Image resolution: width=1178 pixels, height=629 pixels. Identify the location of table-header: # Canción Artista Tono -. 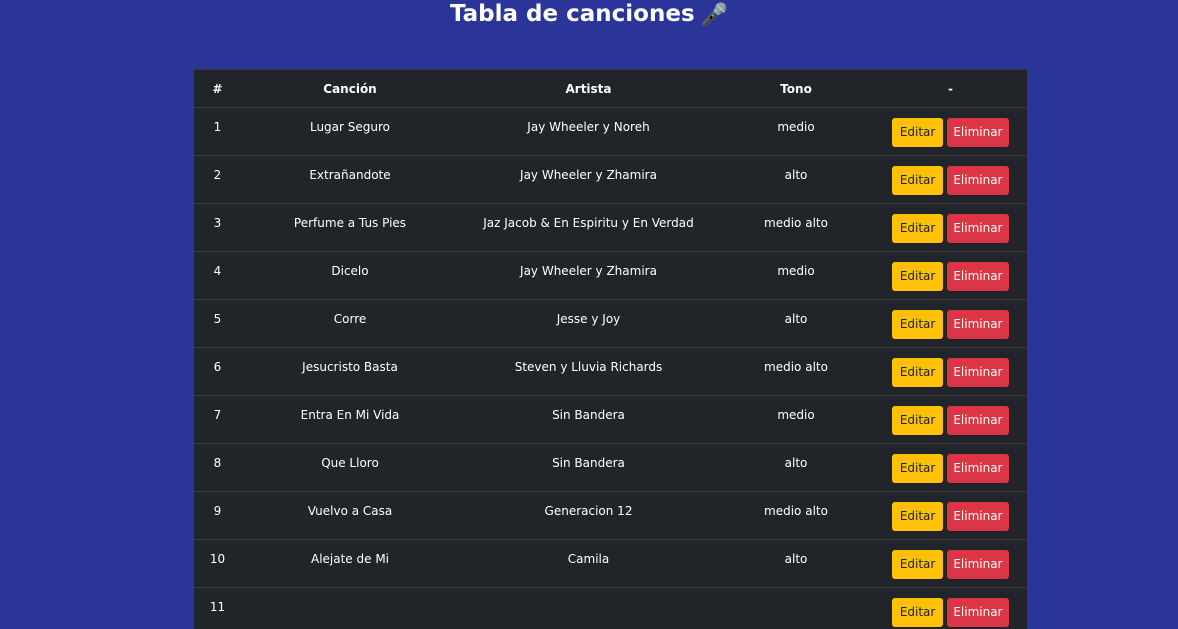
(610, 89).